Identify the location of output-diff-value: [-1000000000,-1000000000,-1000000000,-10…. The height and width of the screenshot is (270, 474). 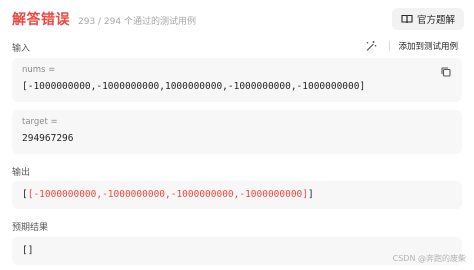
(167, 194).